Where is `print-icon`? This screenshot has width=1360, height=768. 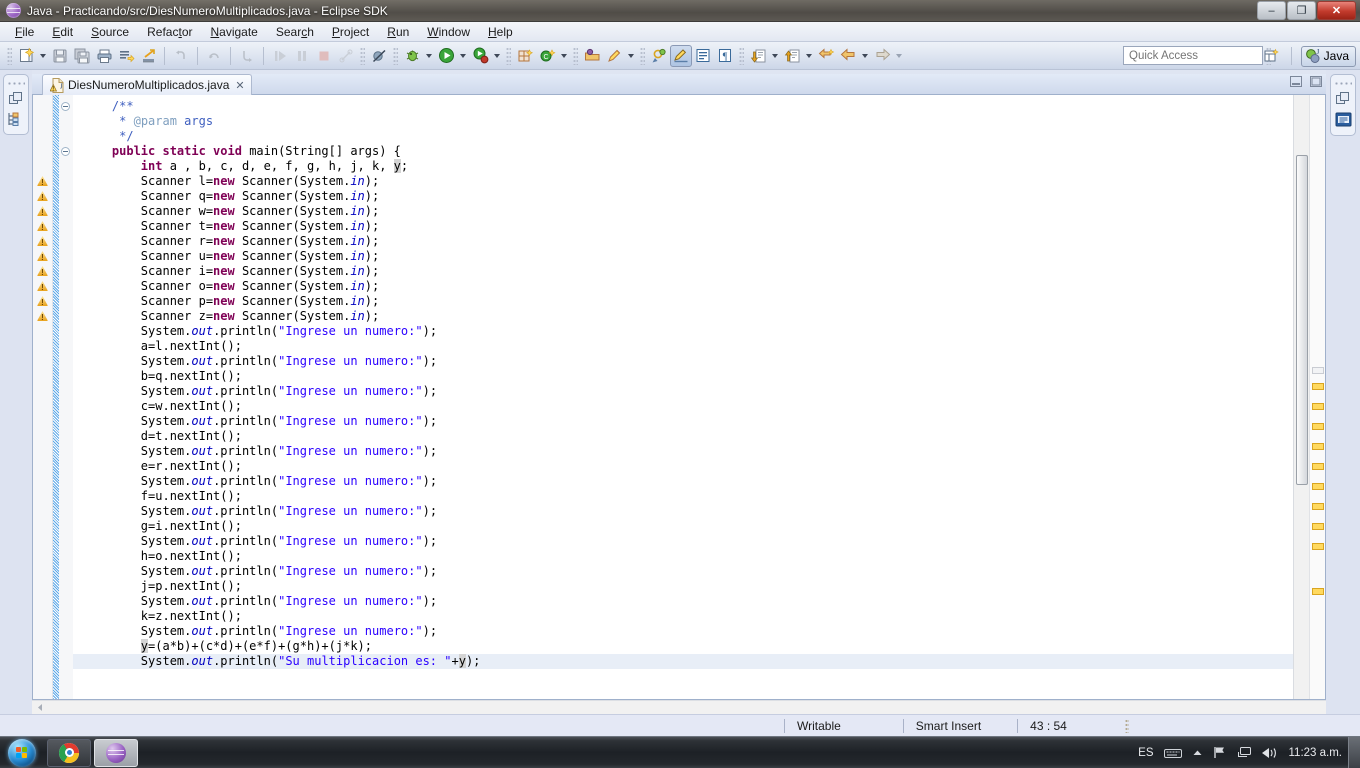
print-icon is located at coordinates (104, 56).